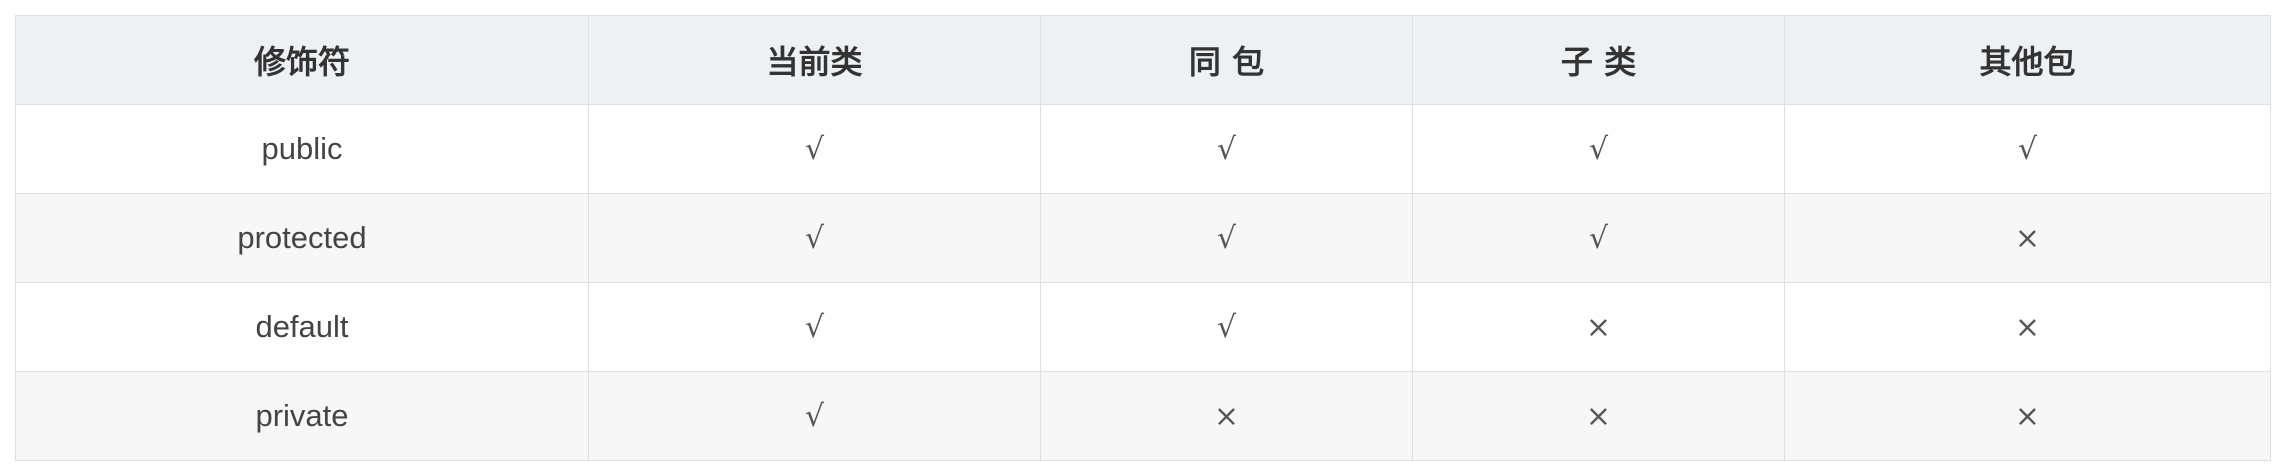 The width and height of the screenshot is (2288, 476). Describe the element at coordinates (302, 60) in the screenshot. I see `header-modifier: 修饰符` at that location.